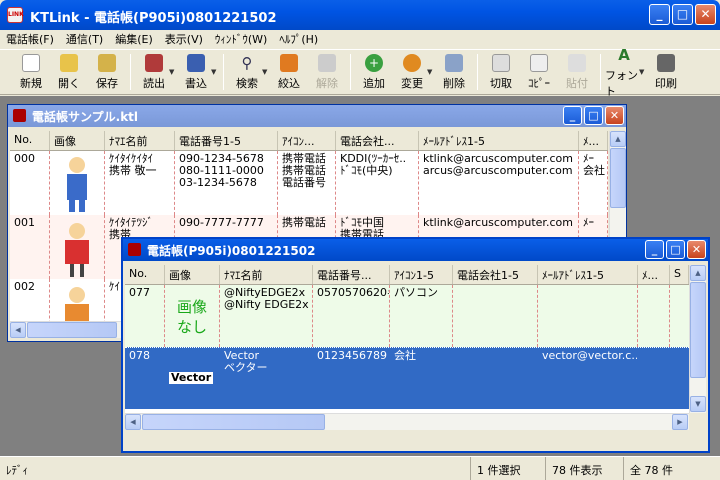 The height and width of the screenshot is (480, 720). I want to click on open-button: 開く, so click(69, 72).